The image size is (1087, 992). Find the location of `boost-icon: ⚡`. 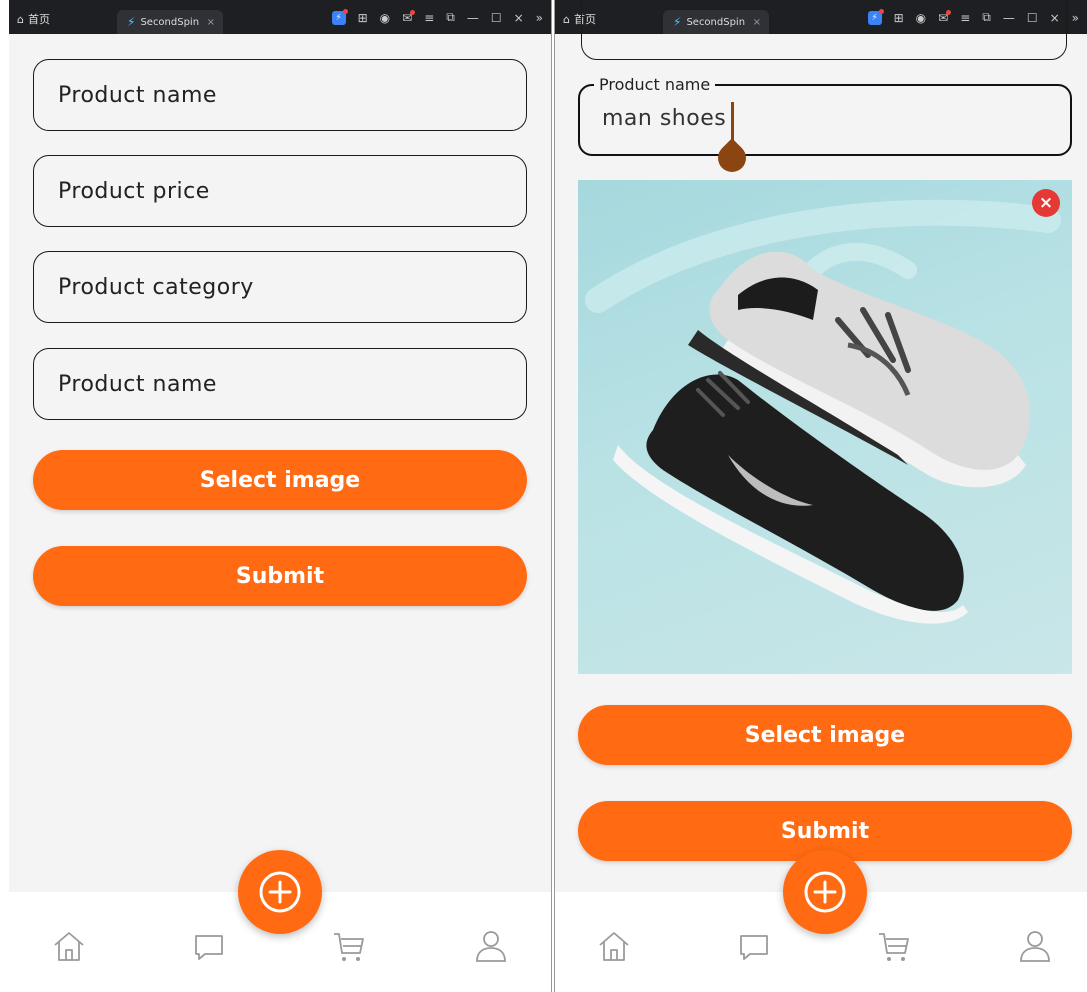

boost-icon: ⚡ is located at coordinates (339, 16).